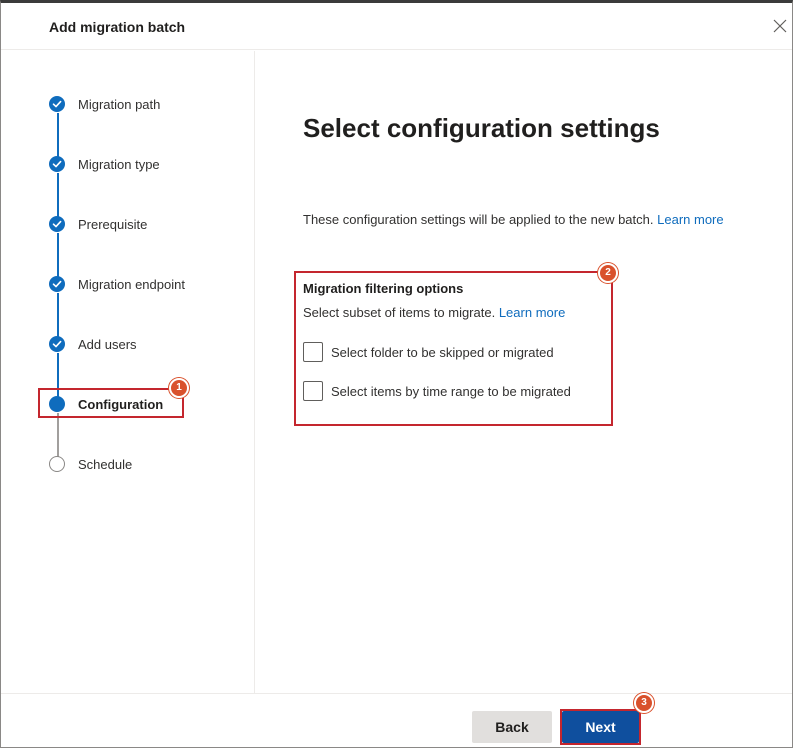 The image size is (793, 748). I want to click on step-migration-path: Migration path, so click(128, 104).